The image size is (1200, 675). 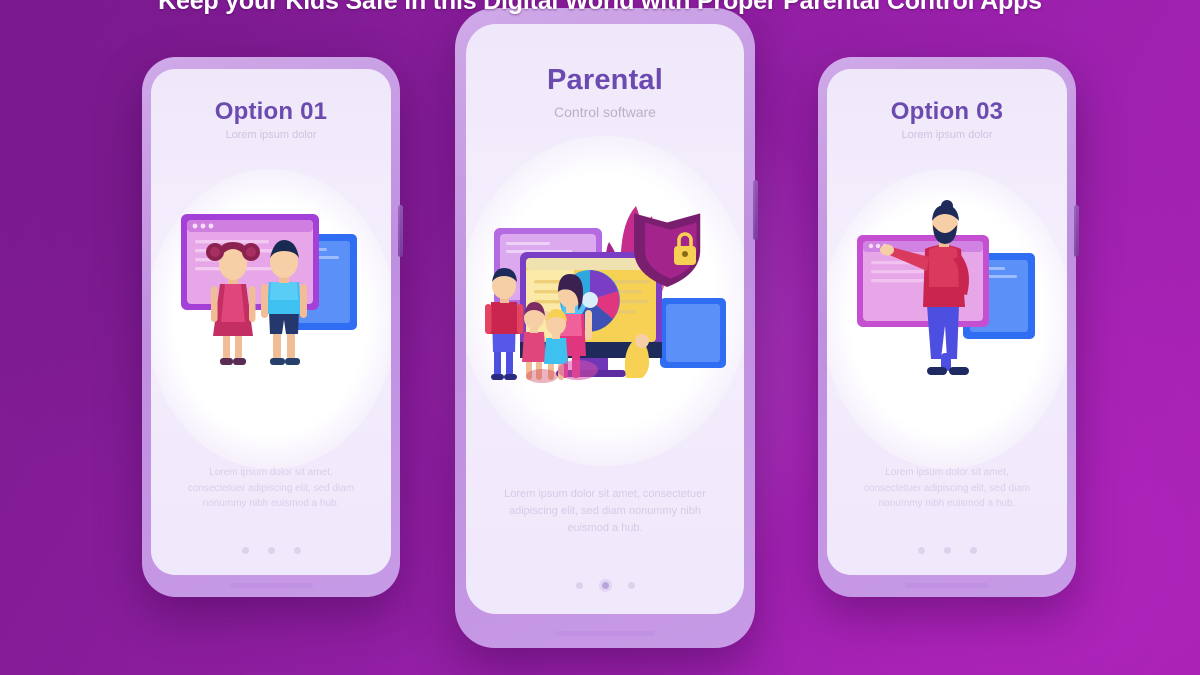 What do you see at coordinates (949, 293) in the screenshot?
I see `illustration-man-pointing` at bounding box center [949, 293].